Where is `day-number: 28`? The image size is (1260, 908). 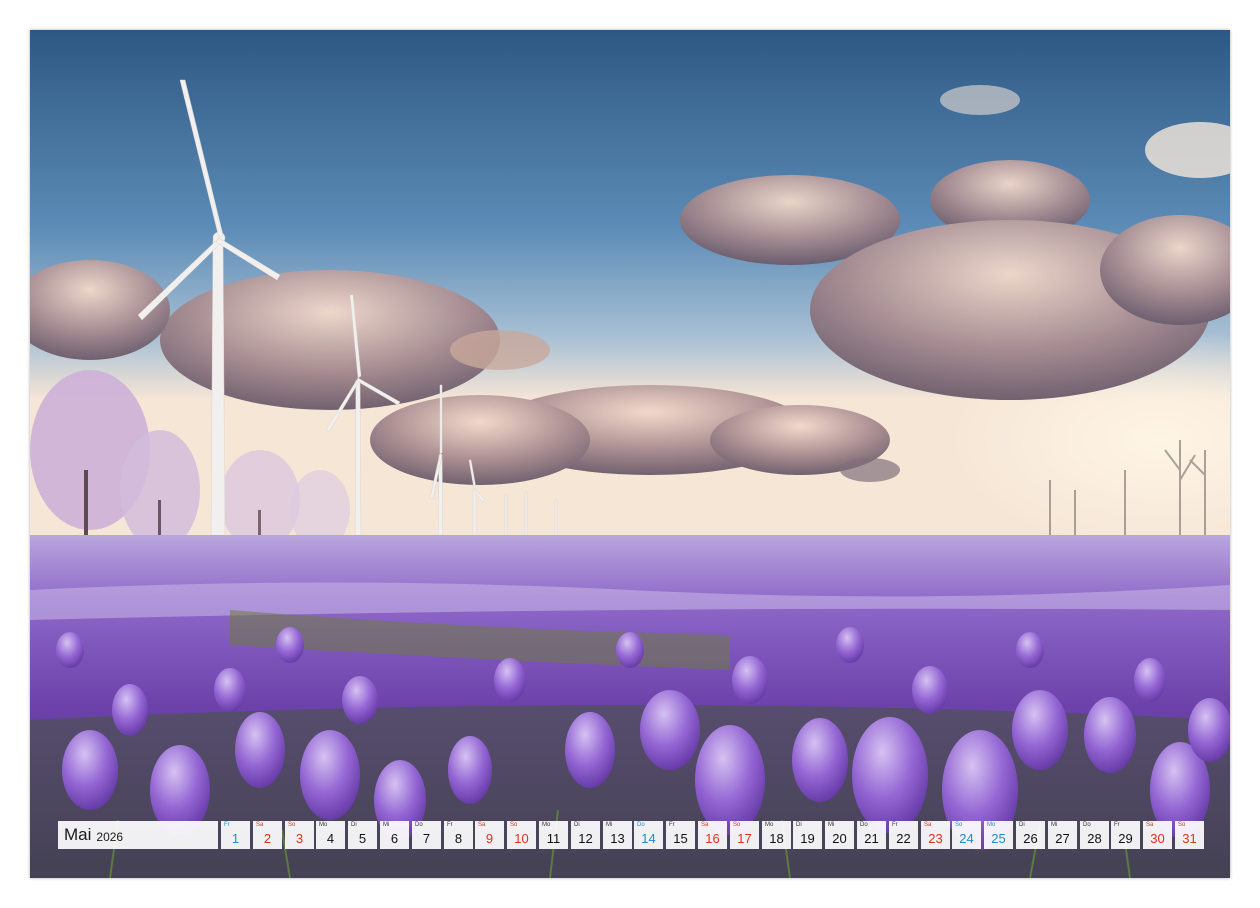 day-number: 28 is located at coordinates (1094, 838).